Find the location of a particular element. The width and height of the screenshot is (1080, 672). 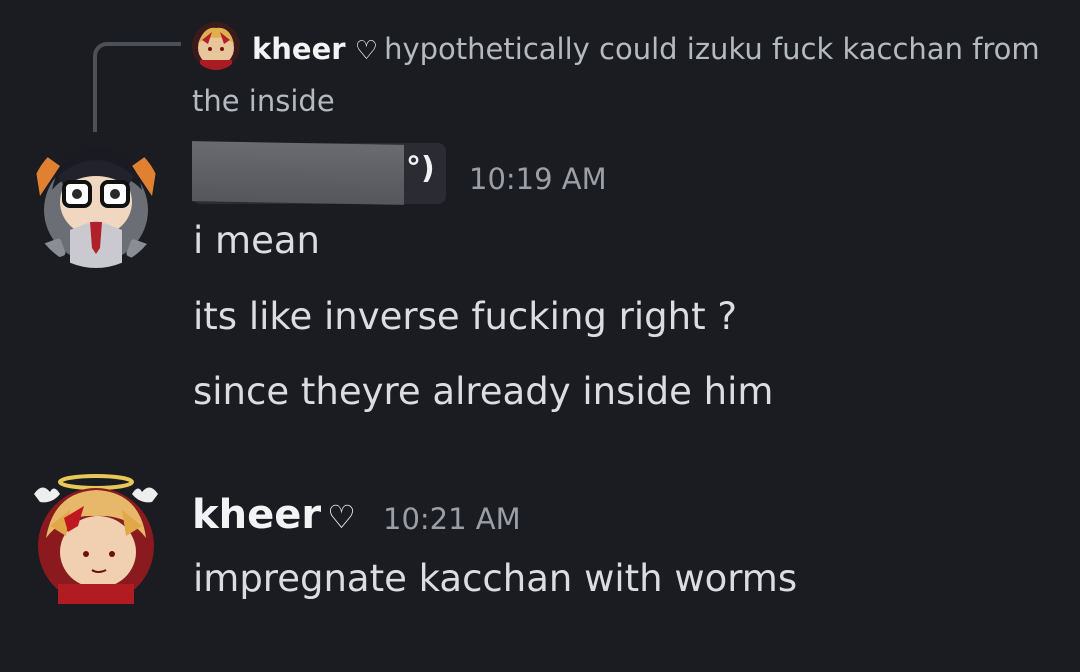

message-line: its like inverse fucking right ? is located at coordinates (465, 316).